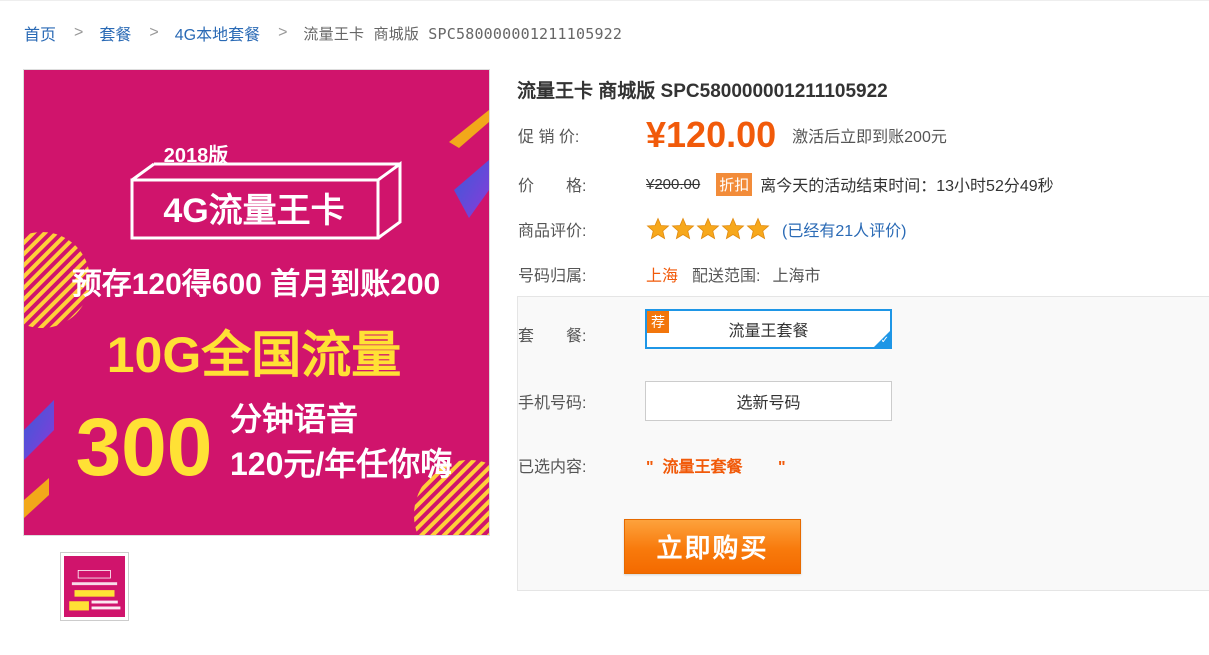 This screenshot has height=655, width=1209. What do you see at coordinates (217, 33) in the screenshot?
I see `breadcrumb-4g-local-link: 4G本地套餐` at bounding box center [217, 33].